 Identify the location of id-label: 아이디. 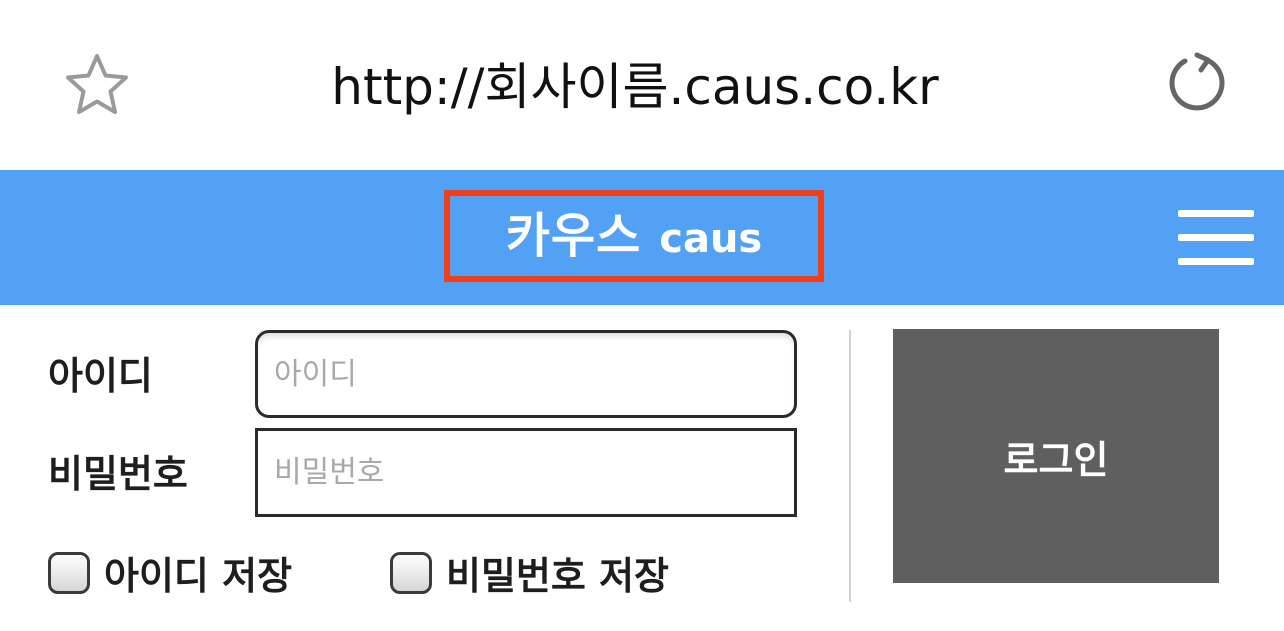
(100, 376).